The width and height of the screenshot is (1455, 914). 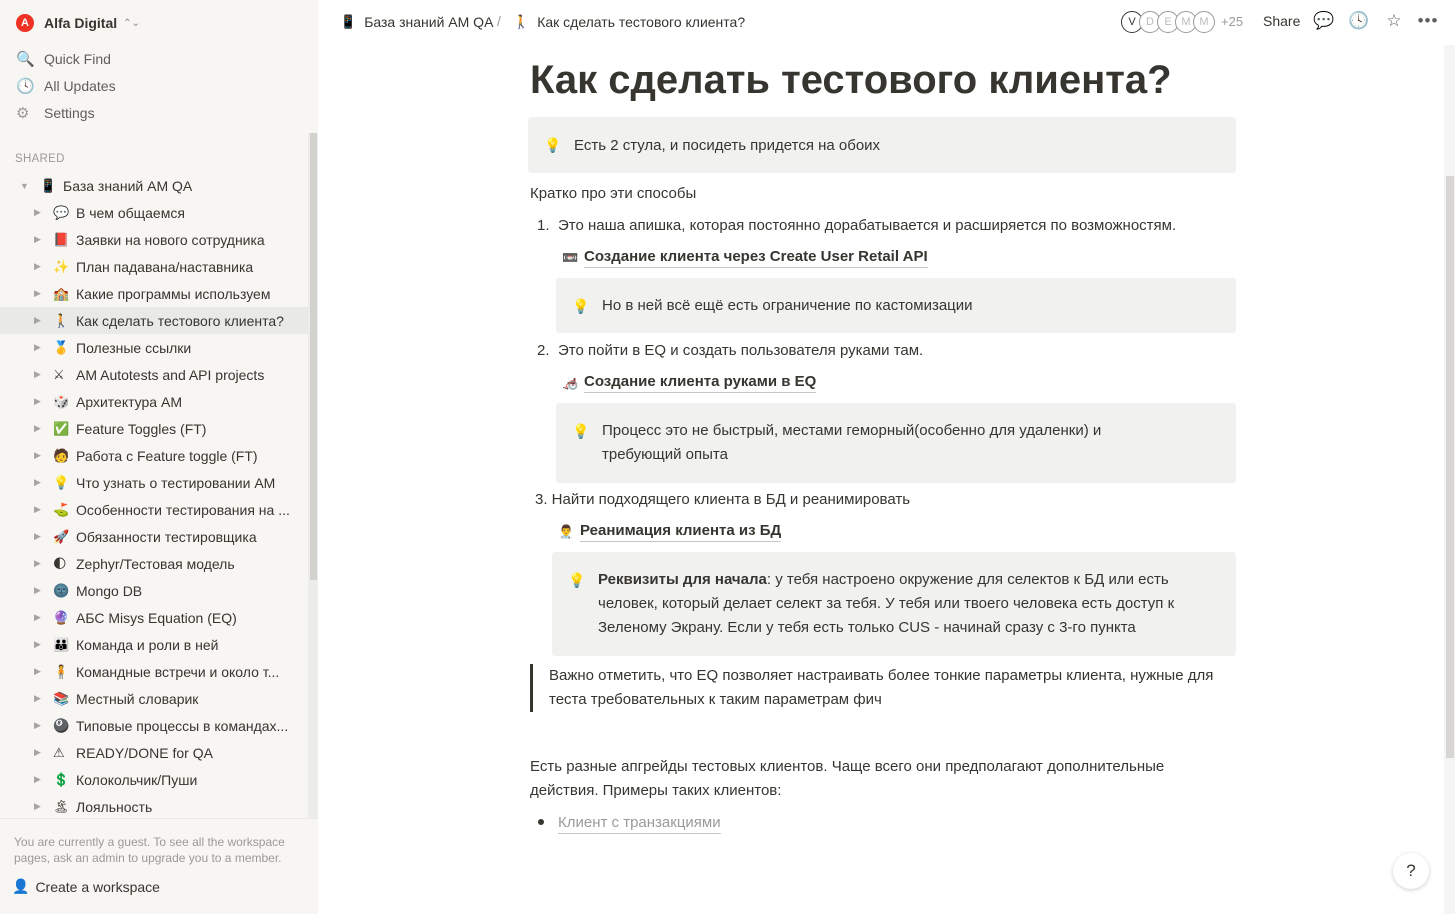 What do you see at coordinates (61, 725) in the screenshot?
I see `page-emoji-icon: 🎱` at bounding box center [61, 725].